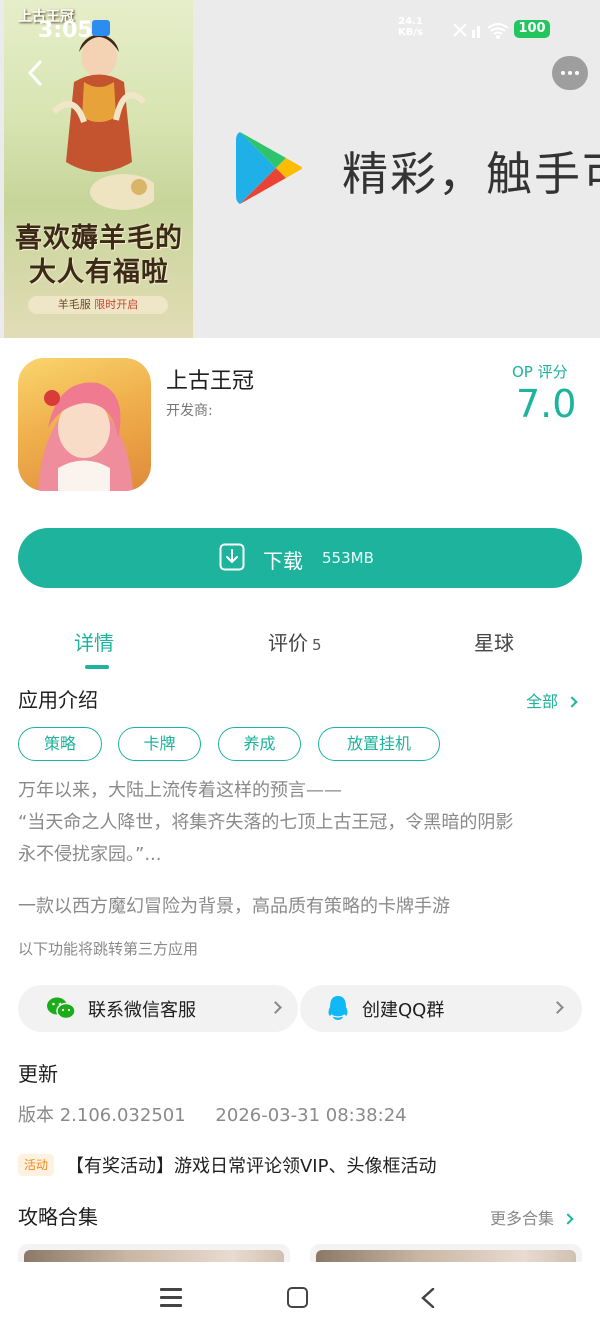  What do you see at coordinates (379, 744) in the screenshot?
I see `tag-idle: 放置挂机` at bounding box center [379, 744].